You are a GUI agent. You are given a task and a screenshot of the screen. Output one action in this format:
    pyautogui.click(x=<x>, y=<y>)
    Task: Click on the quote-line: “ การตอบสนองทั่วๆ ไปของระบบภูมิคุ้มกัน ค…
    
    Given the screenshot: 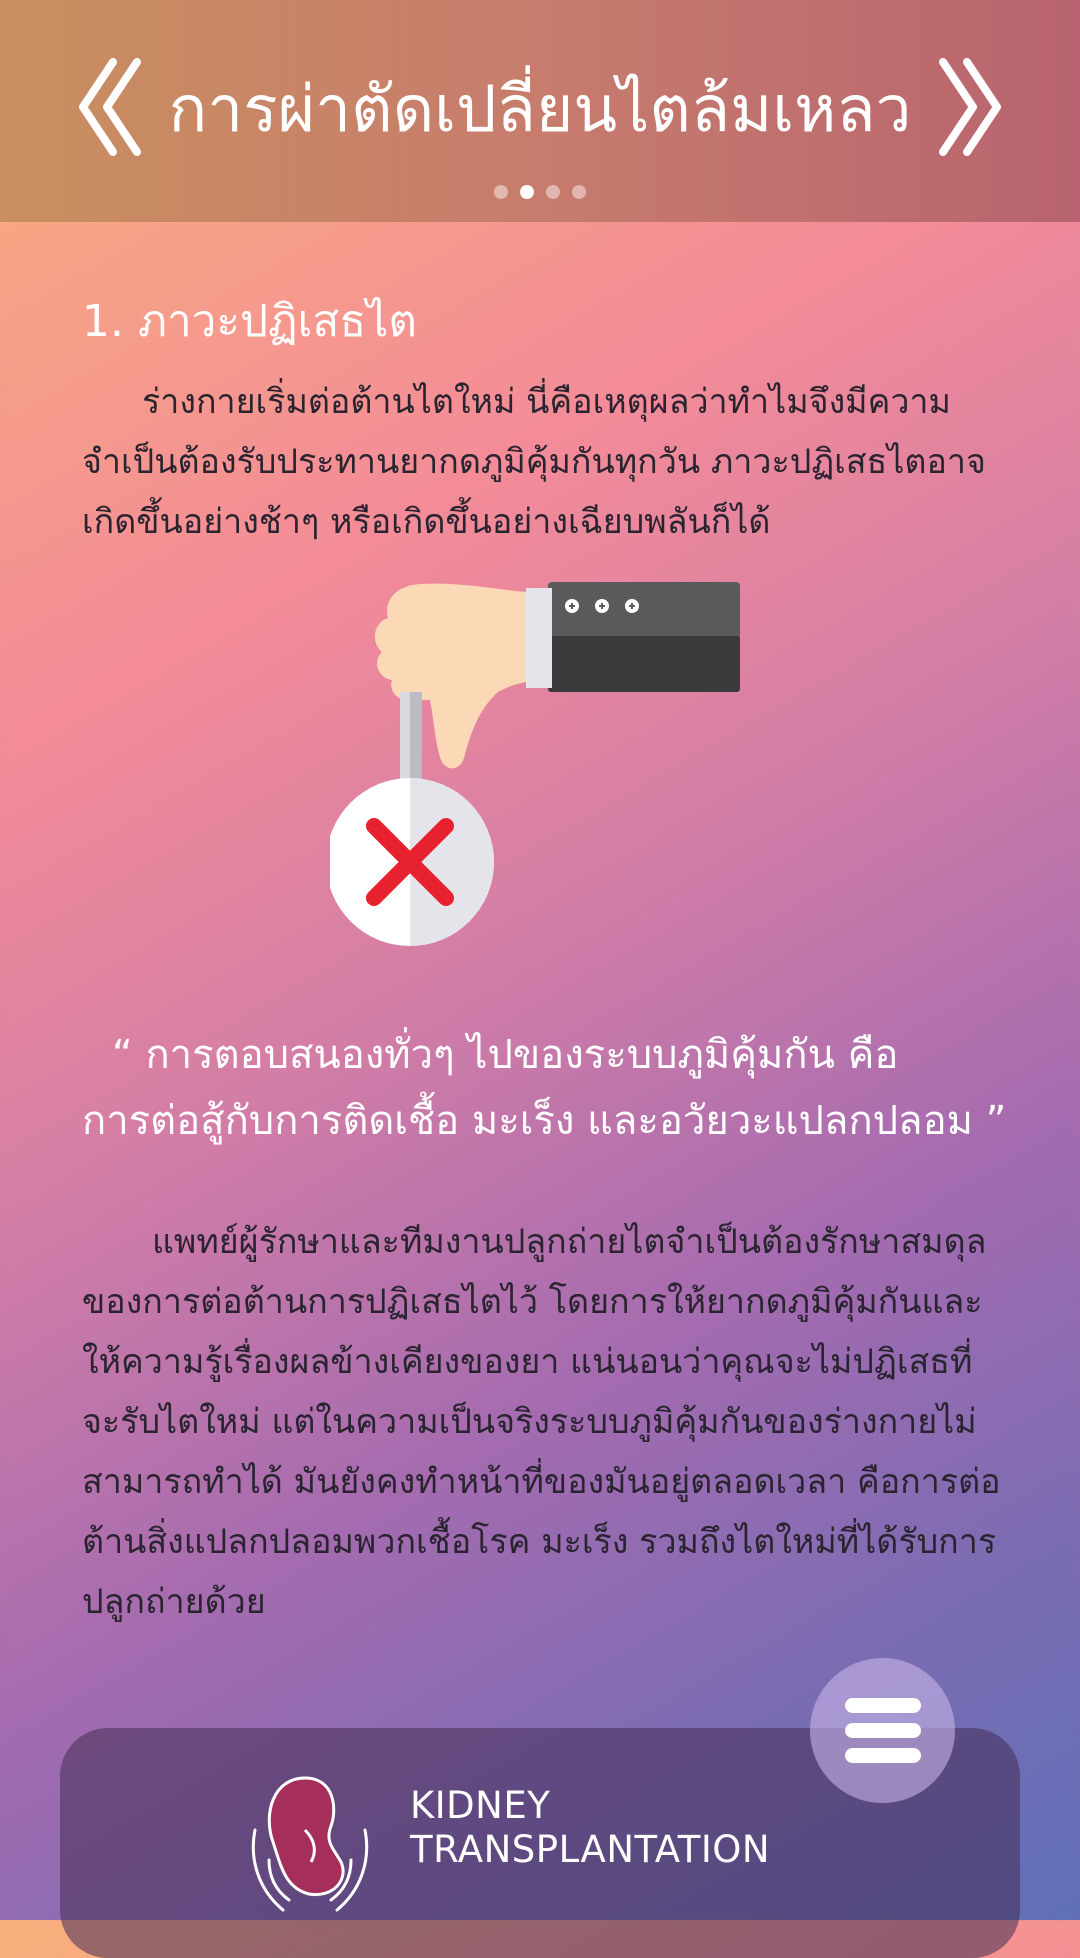 What is the action you would take?
    pyautogui.click(x=505, y=1055)
    